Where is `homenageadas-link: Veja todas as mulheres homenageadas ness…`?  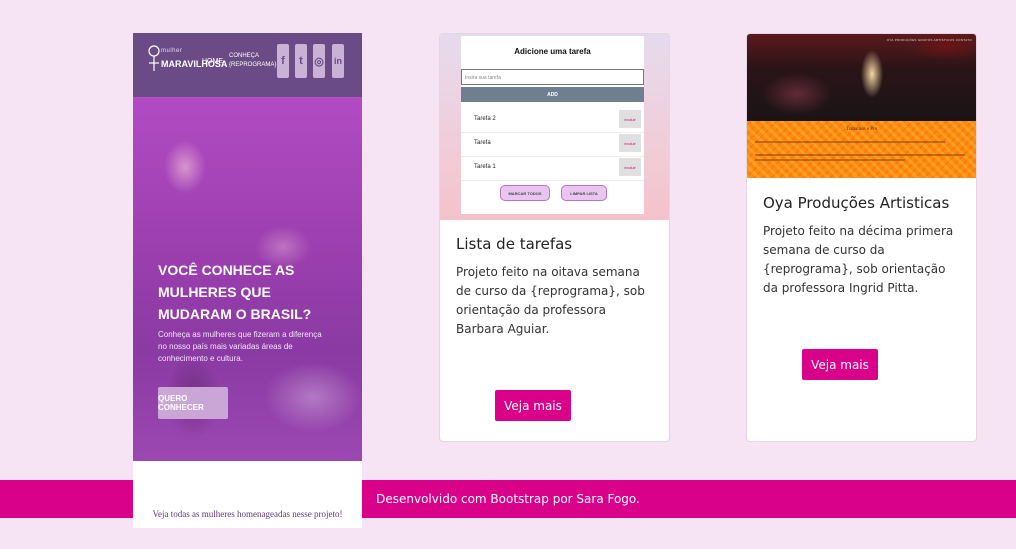
homenageadas-link: Veja todas as mulheres homenageadas ness… is located at coordinates (247, 514).